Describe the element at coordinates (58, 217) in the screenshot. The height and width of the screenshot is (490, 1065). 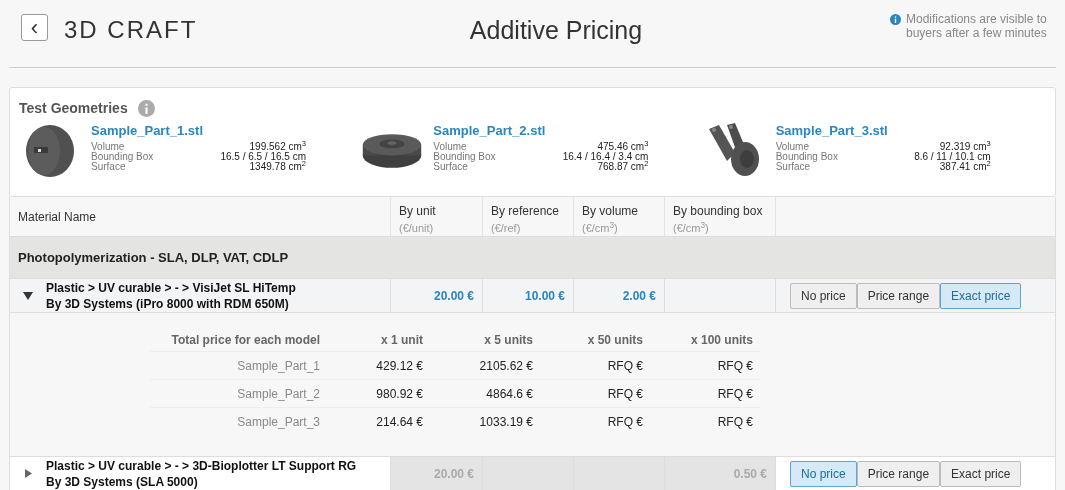
I see `column-header: Material Name` at that location.